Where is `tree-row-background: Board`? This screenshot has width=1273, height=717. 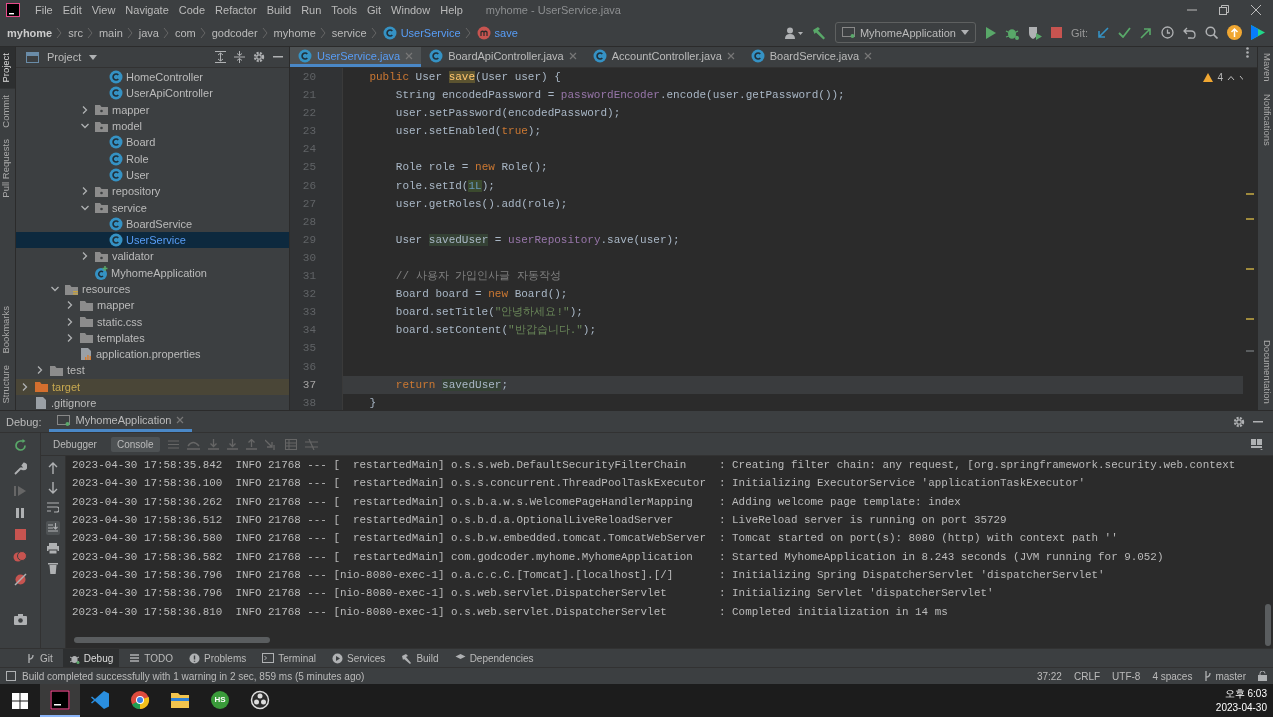
tree-row-background: Board is located at coordinates (152, 142).